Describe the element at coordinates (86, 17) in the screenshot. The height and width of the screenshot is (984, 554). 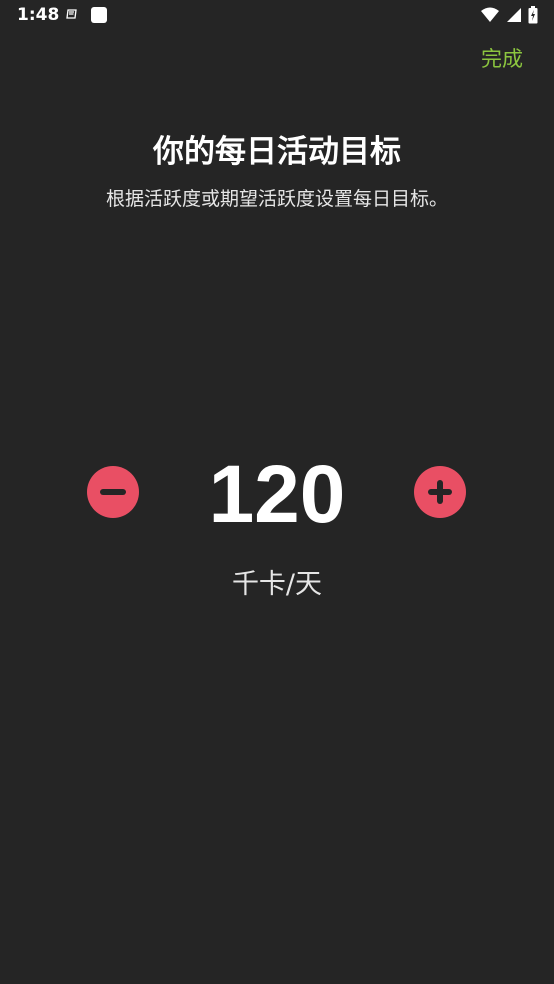
I see `status-left-icons` at that location.